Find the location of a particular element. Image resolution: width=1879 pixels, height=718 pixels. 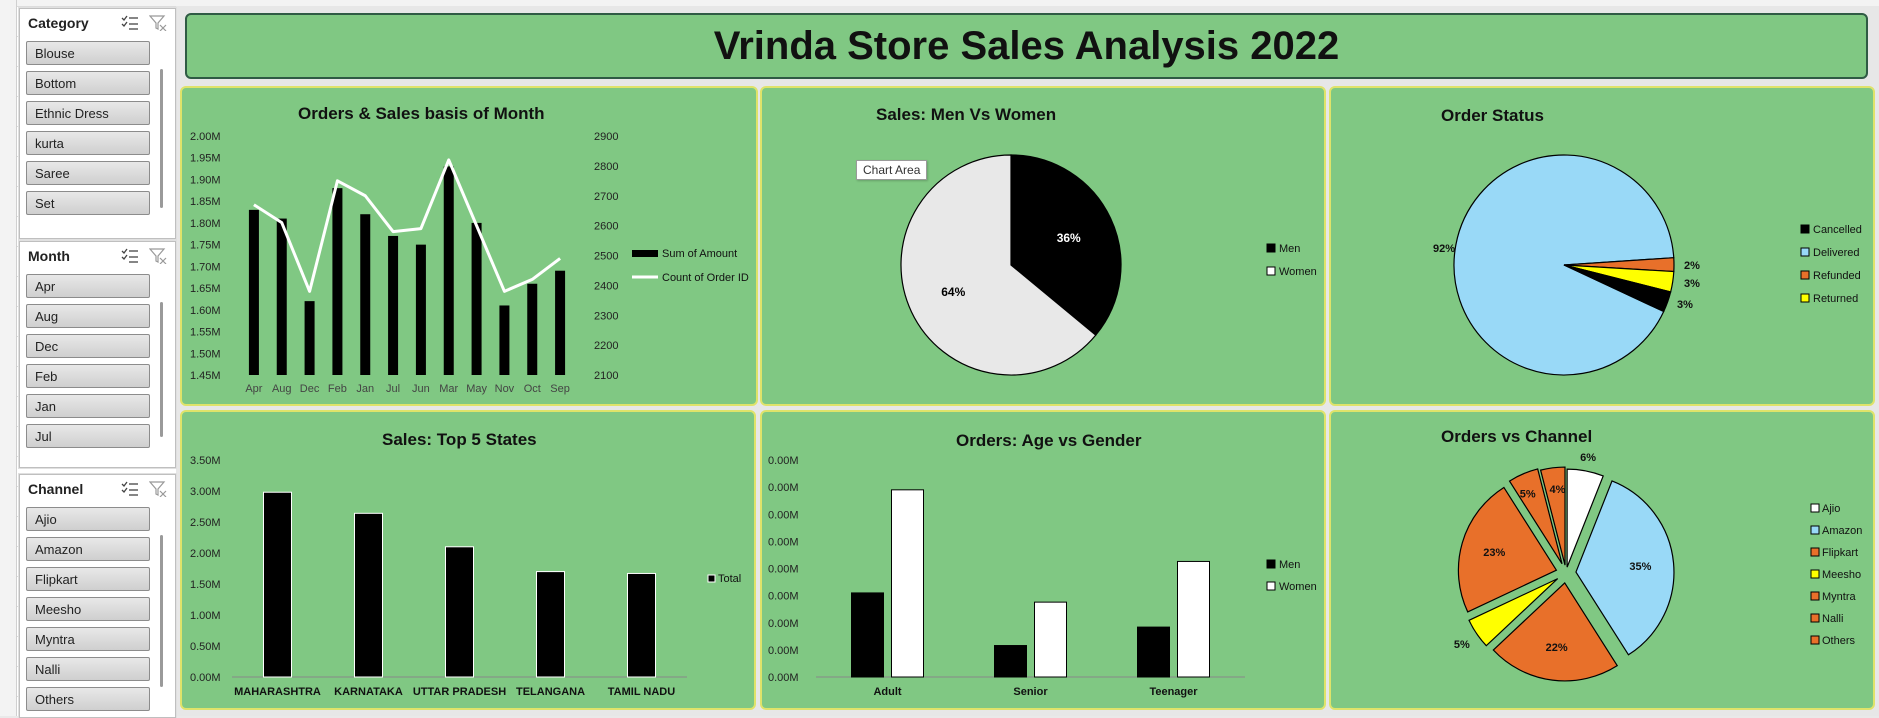

slicer-item-aug: Aug is located at coordinates (88, 316).